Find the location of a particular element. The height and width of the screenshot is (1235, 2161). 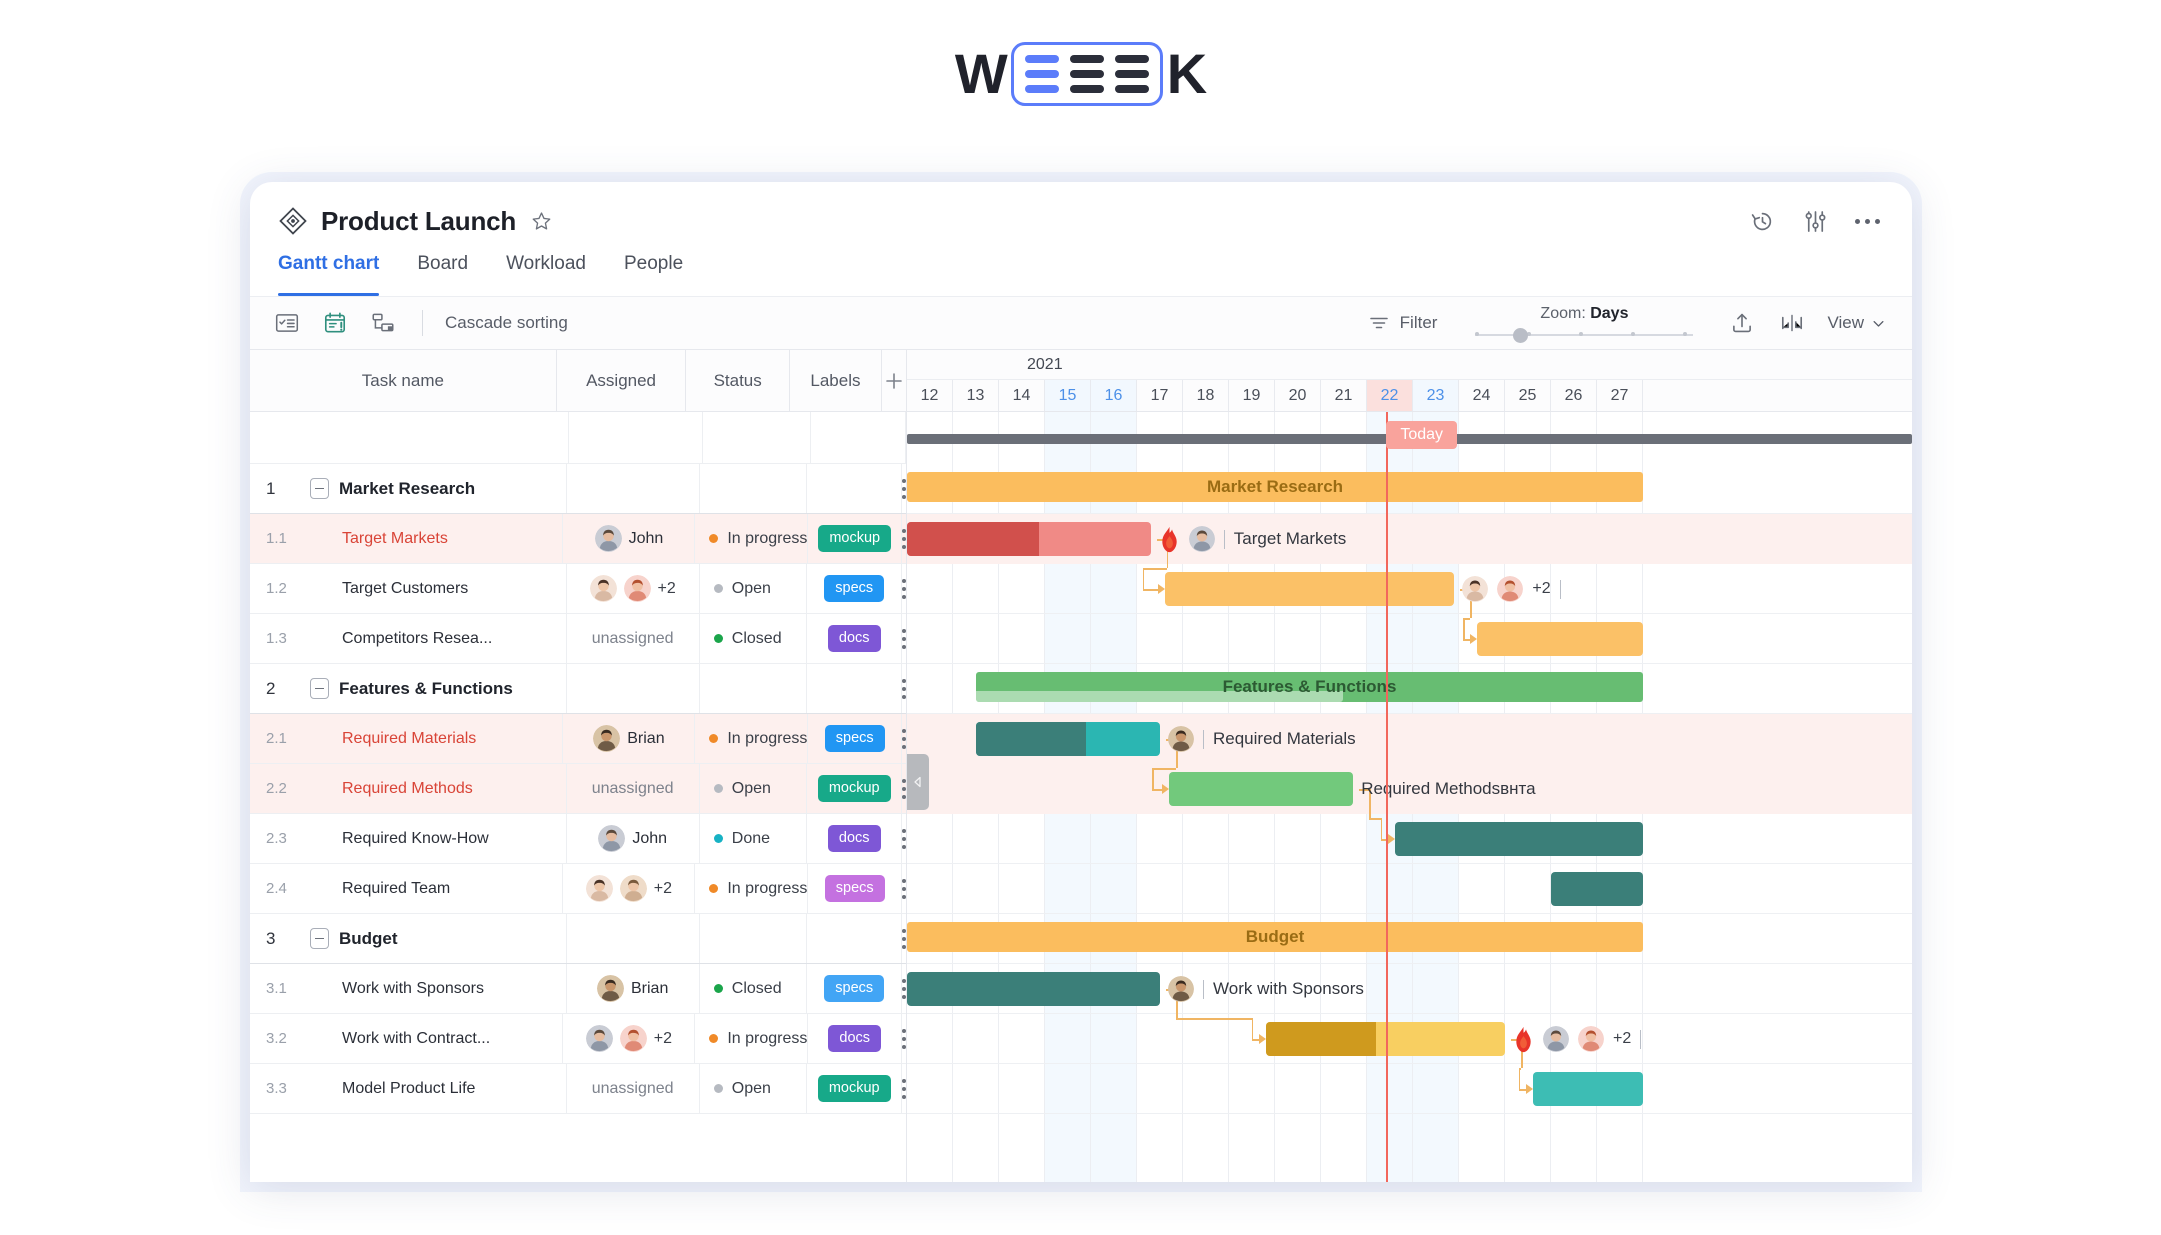

cell-status: Done is located at coordinates (754, 838).